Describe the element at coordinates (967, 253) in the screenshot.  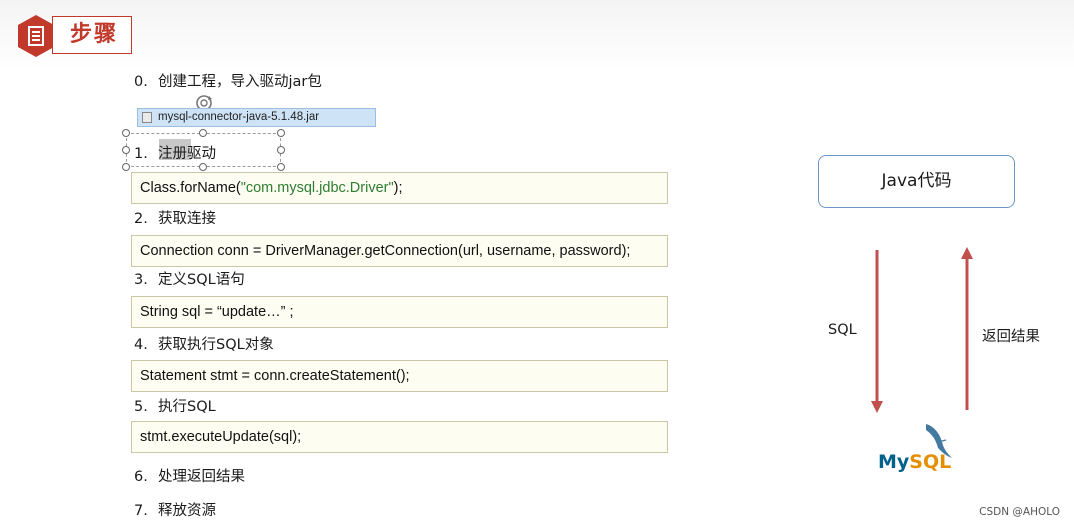
I see `up-arrow-head` at that location.